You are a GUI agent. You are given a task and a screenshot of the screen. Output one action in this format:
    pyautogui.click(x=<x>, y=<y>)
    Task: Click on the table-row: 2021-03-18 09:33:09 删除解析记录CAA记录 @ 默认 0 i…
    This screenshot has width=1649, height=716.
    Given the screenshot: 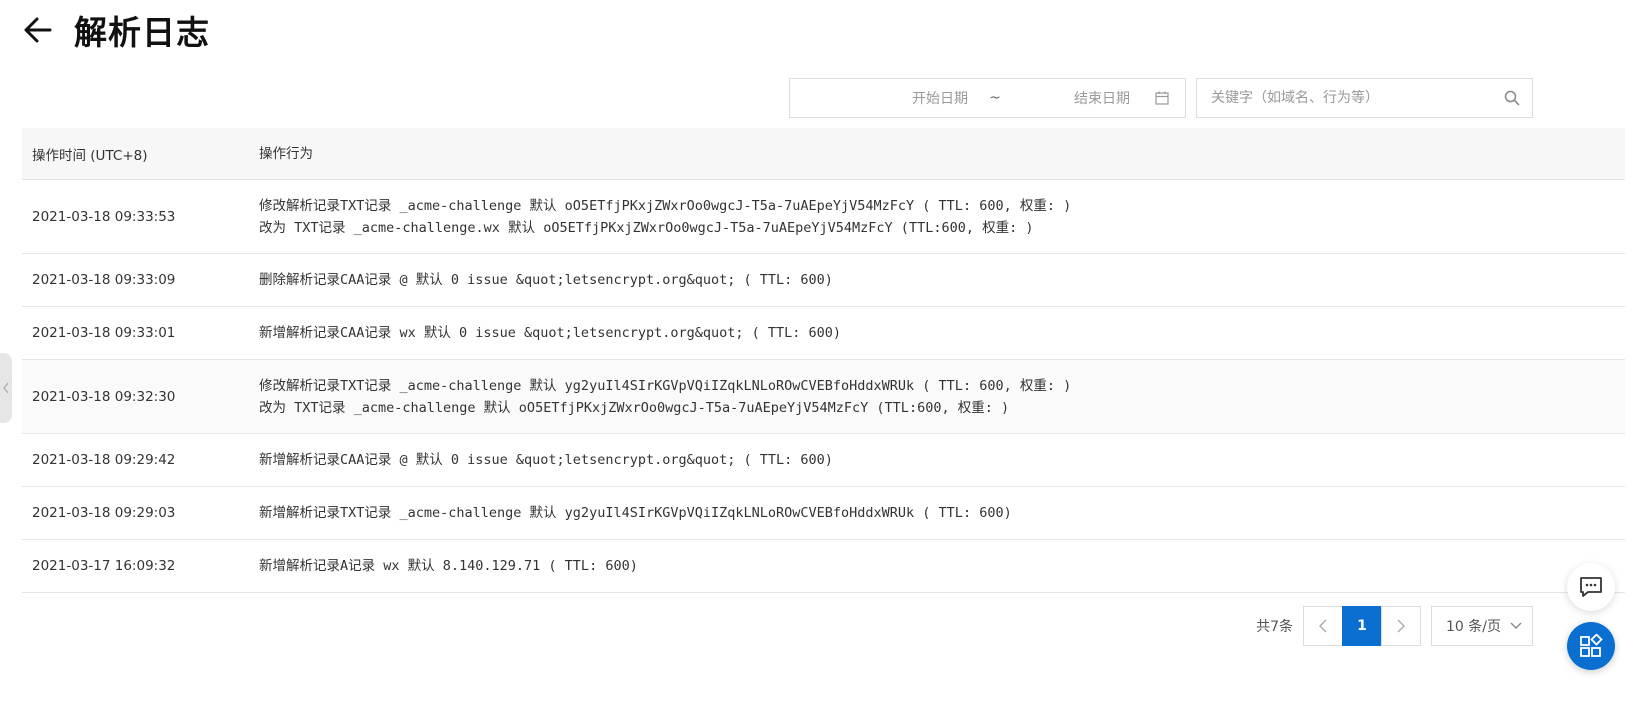 What is the action you would take?
    pyautogui.click(x=823, y=280)
    